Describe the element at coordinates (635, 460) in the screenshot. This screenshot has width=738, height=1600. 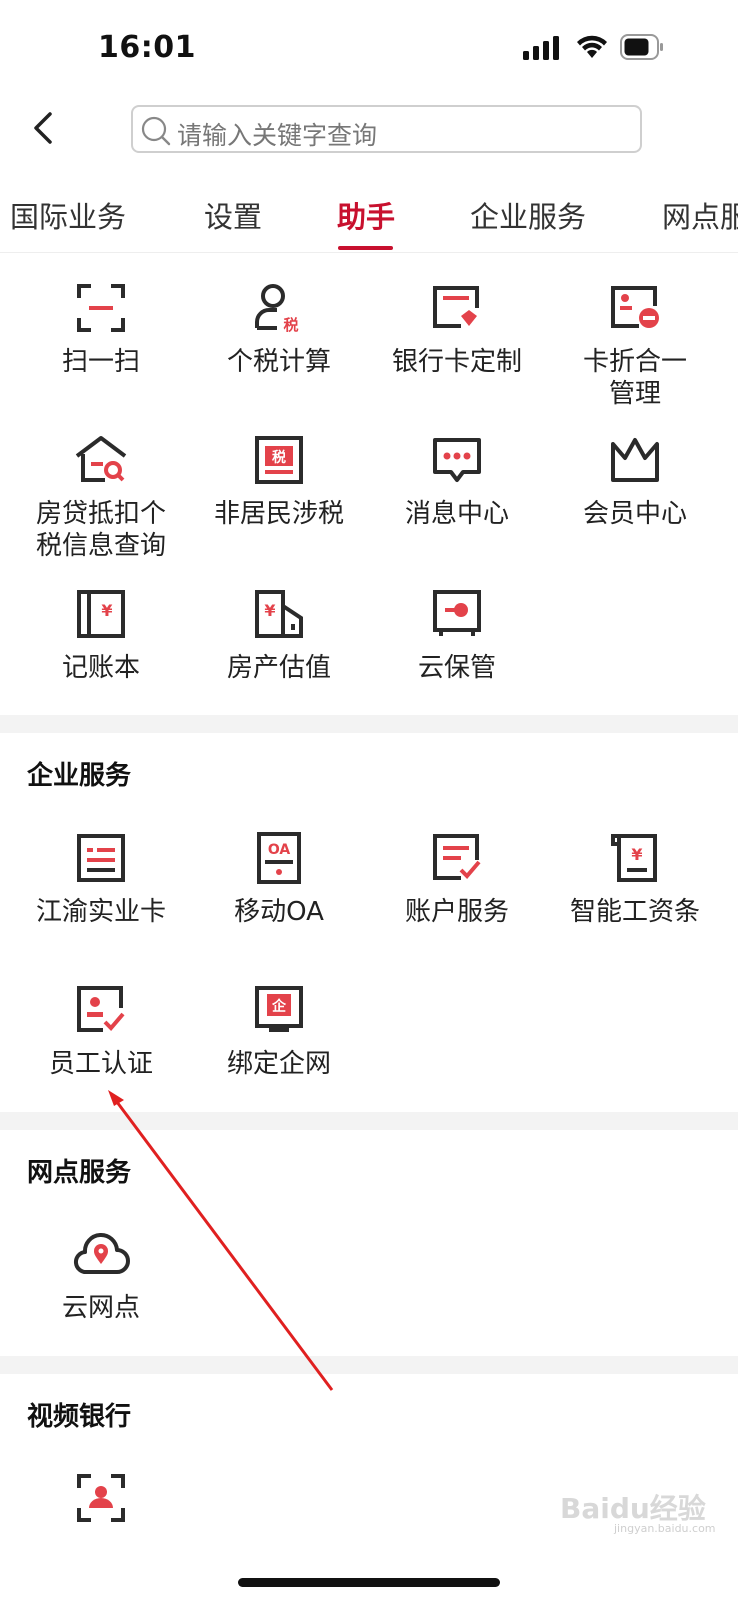
I see `crown-icon` at that location.